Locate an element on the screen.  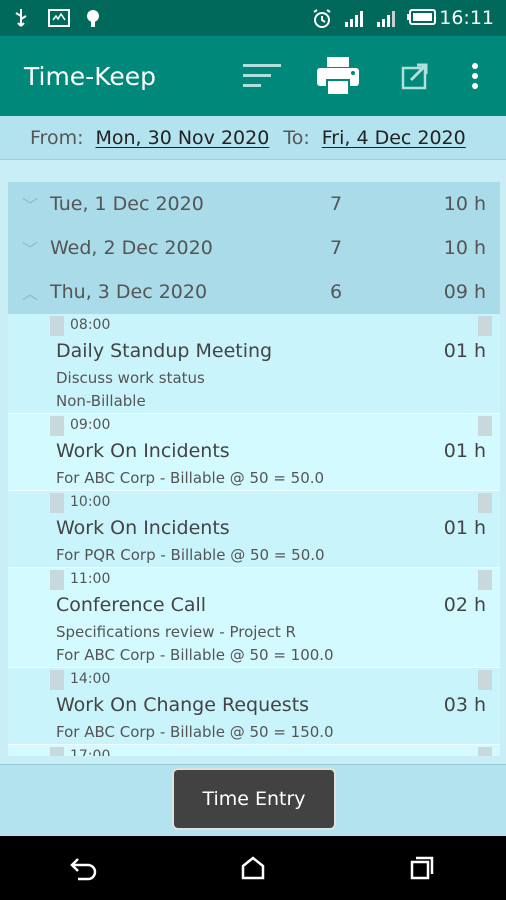
back-button is located at coordinates (84, 868).